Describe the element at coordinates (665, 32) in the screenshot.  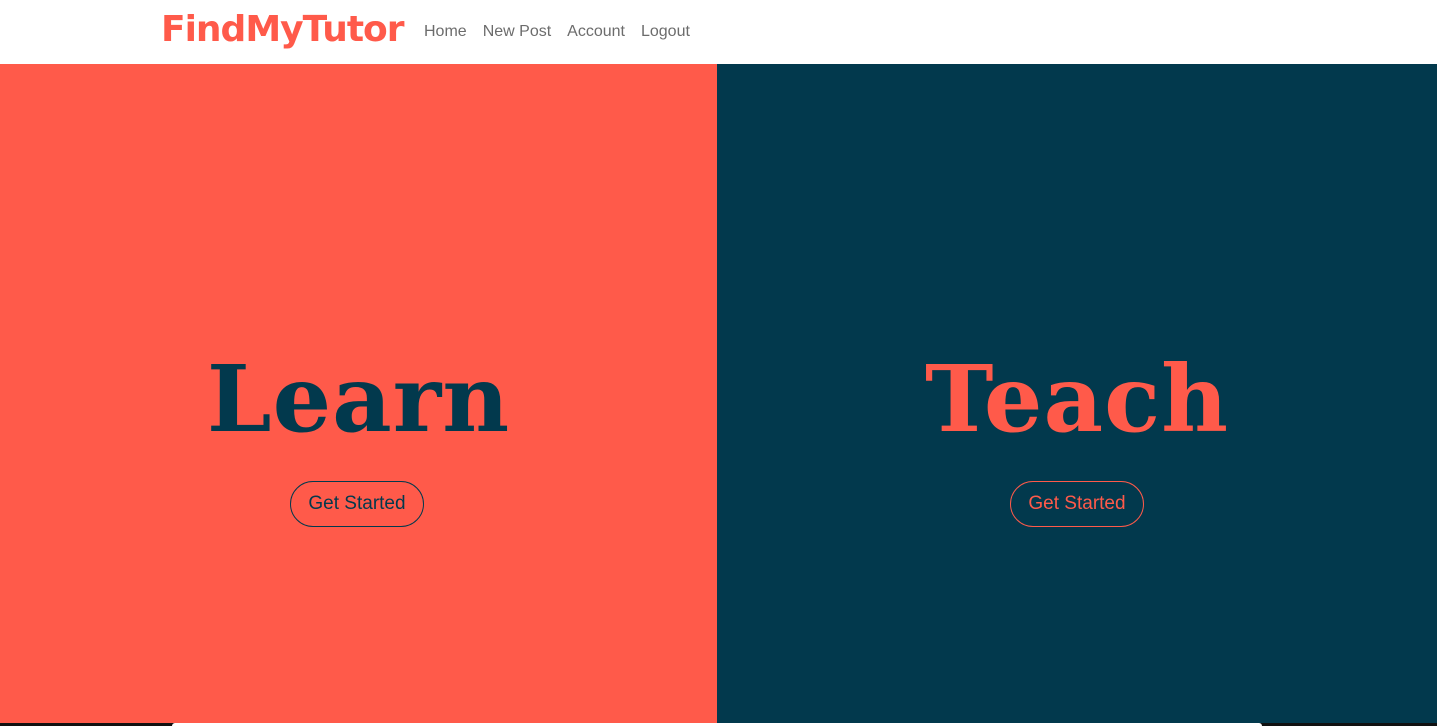
I see `nav-link-logout: Logout` at that location.